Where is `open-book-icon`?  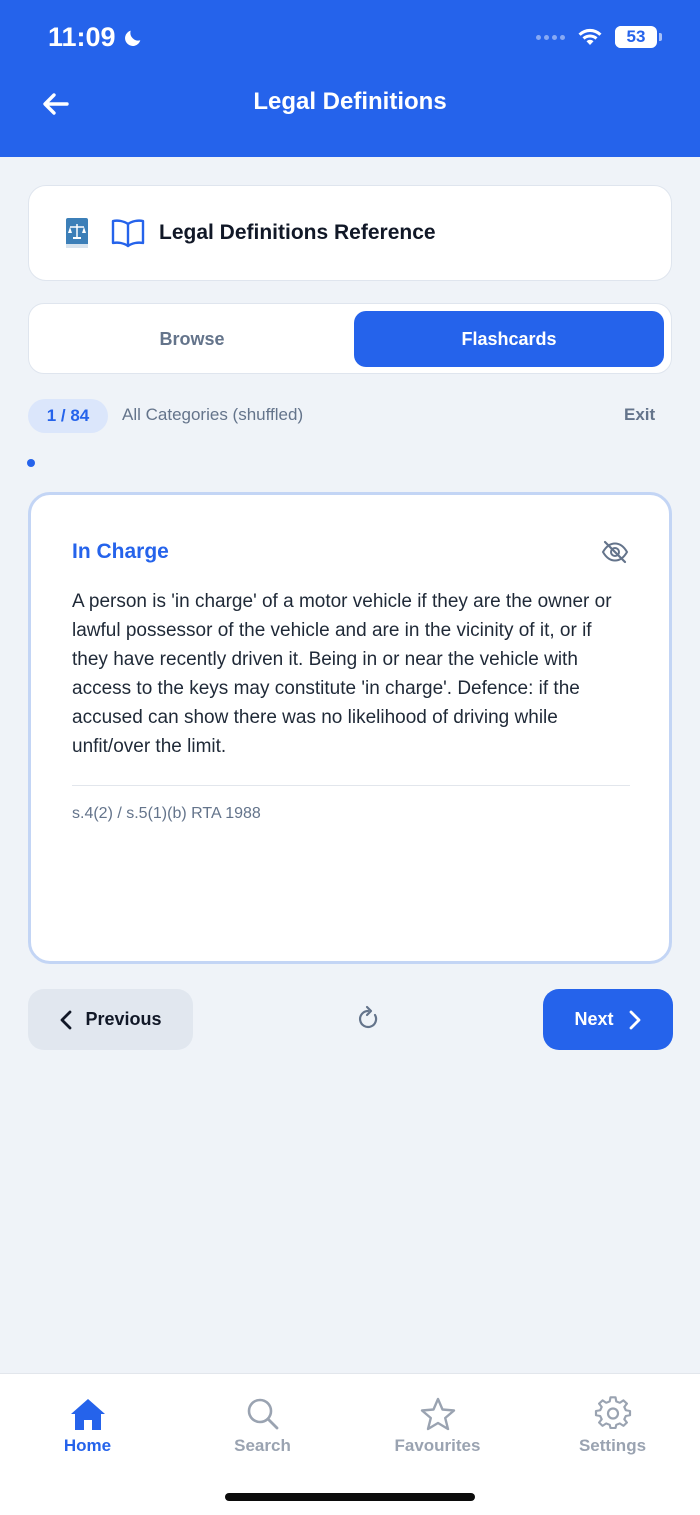 open-book-icon is located at coordinates (128, 233).